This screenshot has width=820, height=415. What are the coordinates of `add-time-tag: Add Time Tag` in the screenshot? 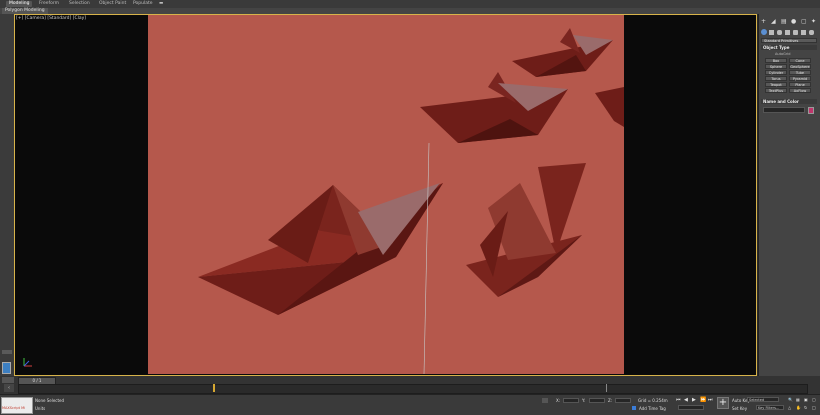 It's located at (652, 408).